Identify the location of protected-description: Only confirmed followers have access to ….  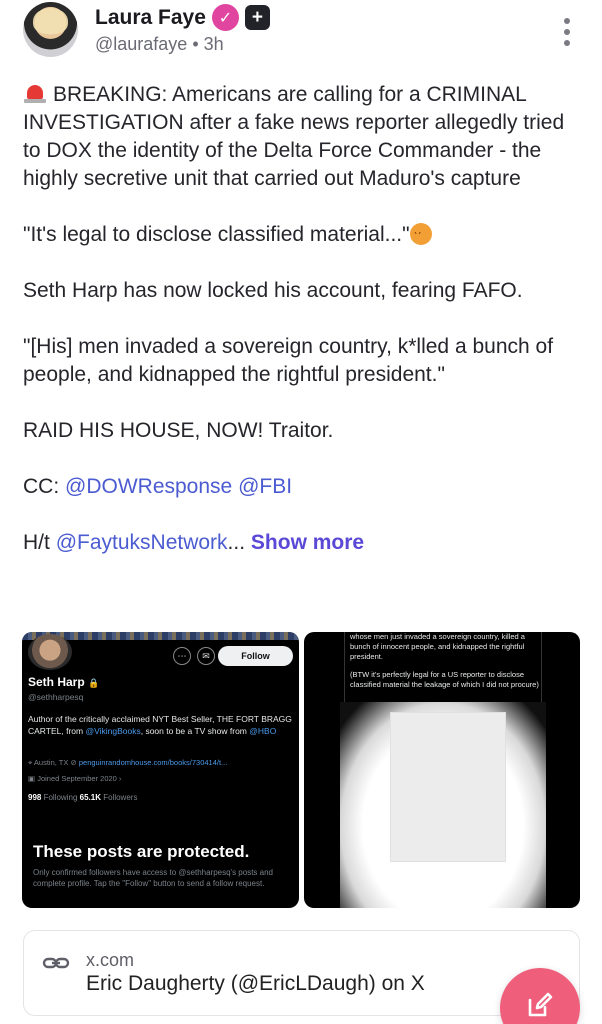
(153, 878).